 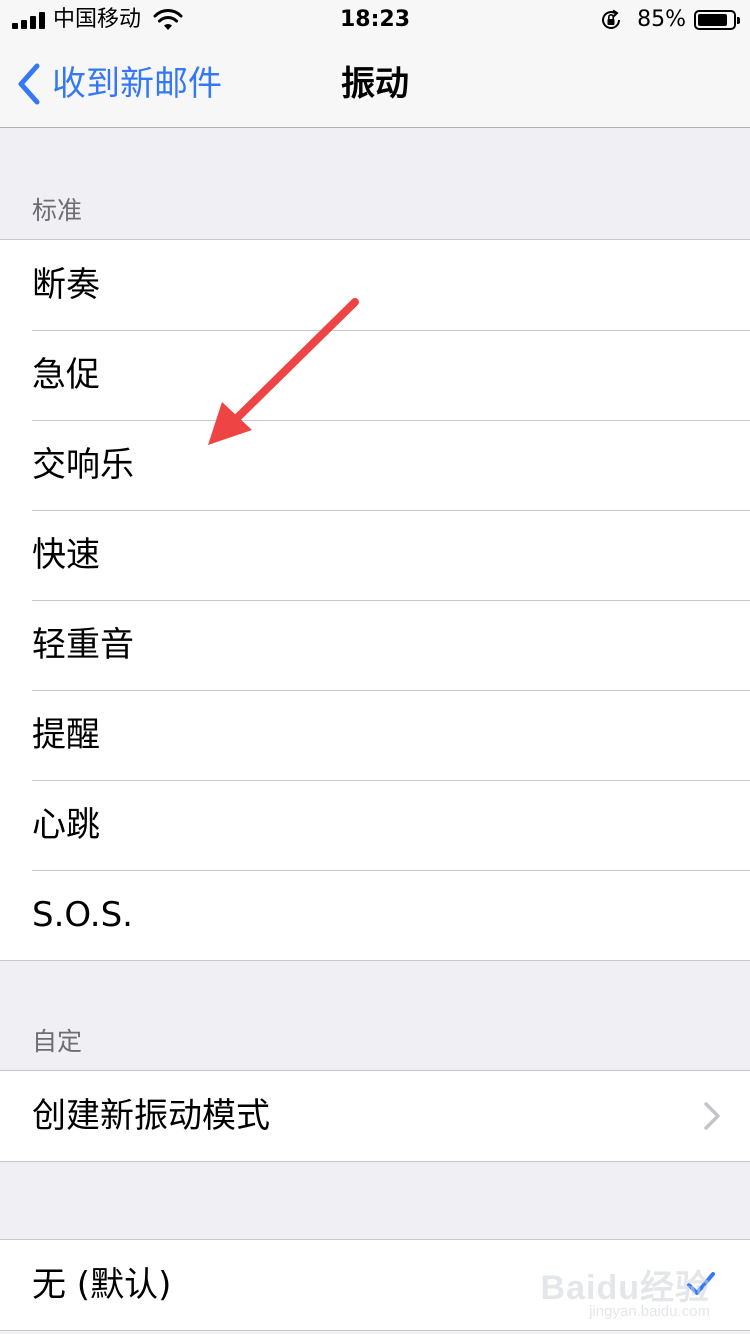 I want to click on chevron-right-icon, so click(x=712, y=1116).